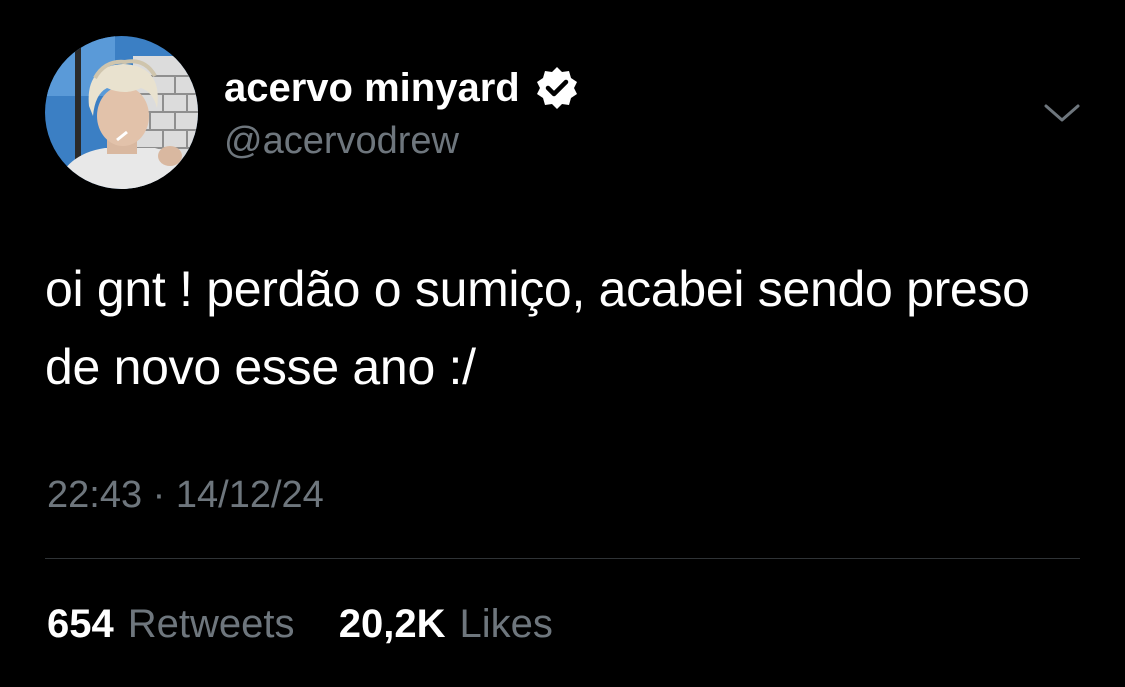 Image resolution: width=1125 pixels, height=687 pixels. I want to click on engagement-stats: 654 Retweets 20,2K Likes, so click(300, 624).